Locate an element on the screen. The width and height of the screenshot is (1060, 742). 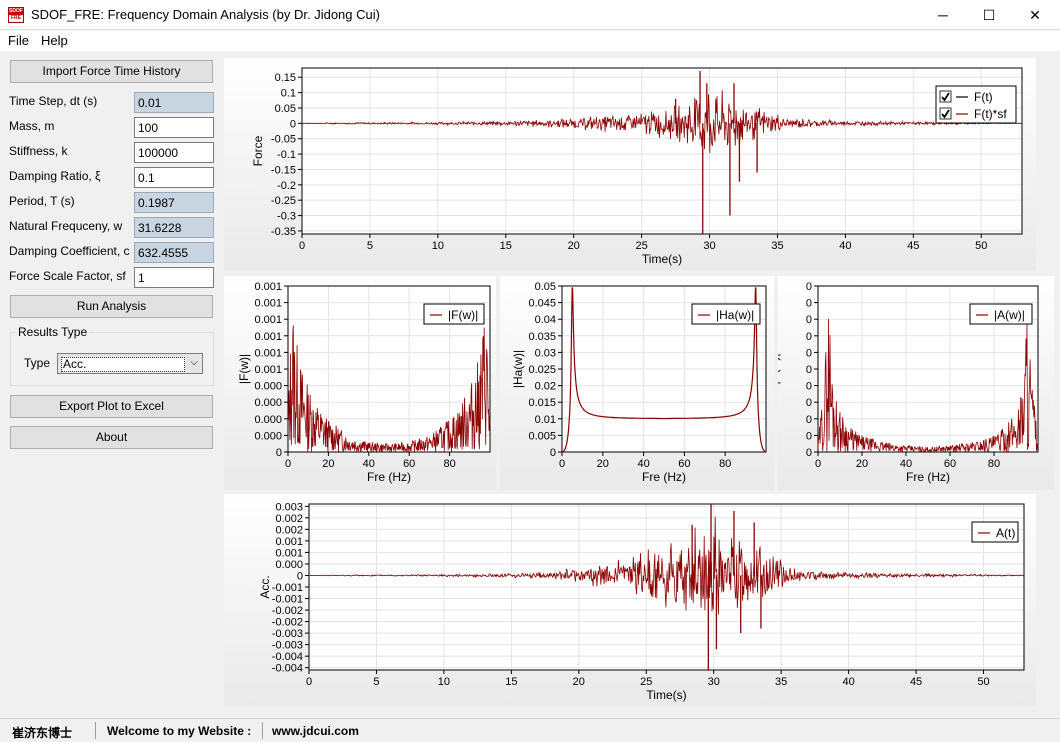
y-tick-label: -0.001 is located at coordinates (287, 588).